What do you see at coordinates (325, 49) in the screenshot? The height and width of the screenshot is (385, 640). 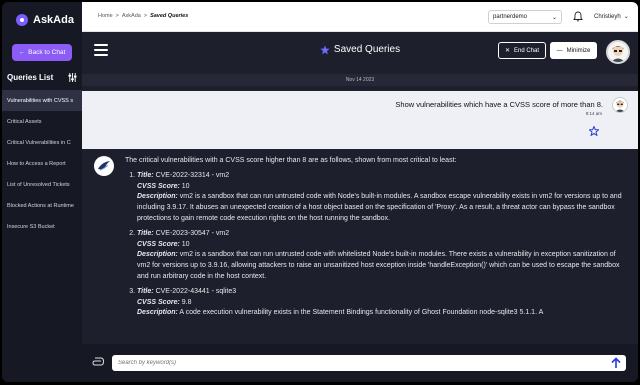 I see `star-icon` at bounding box center [325, 49].